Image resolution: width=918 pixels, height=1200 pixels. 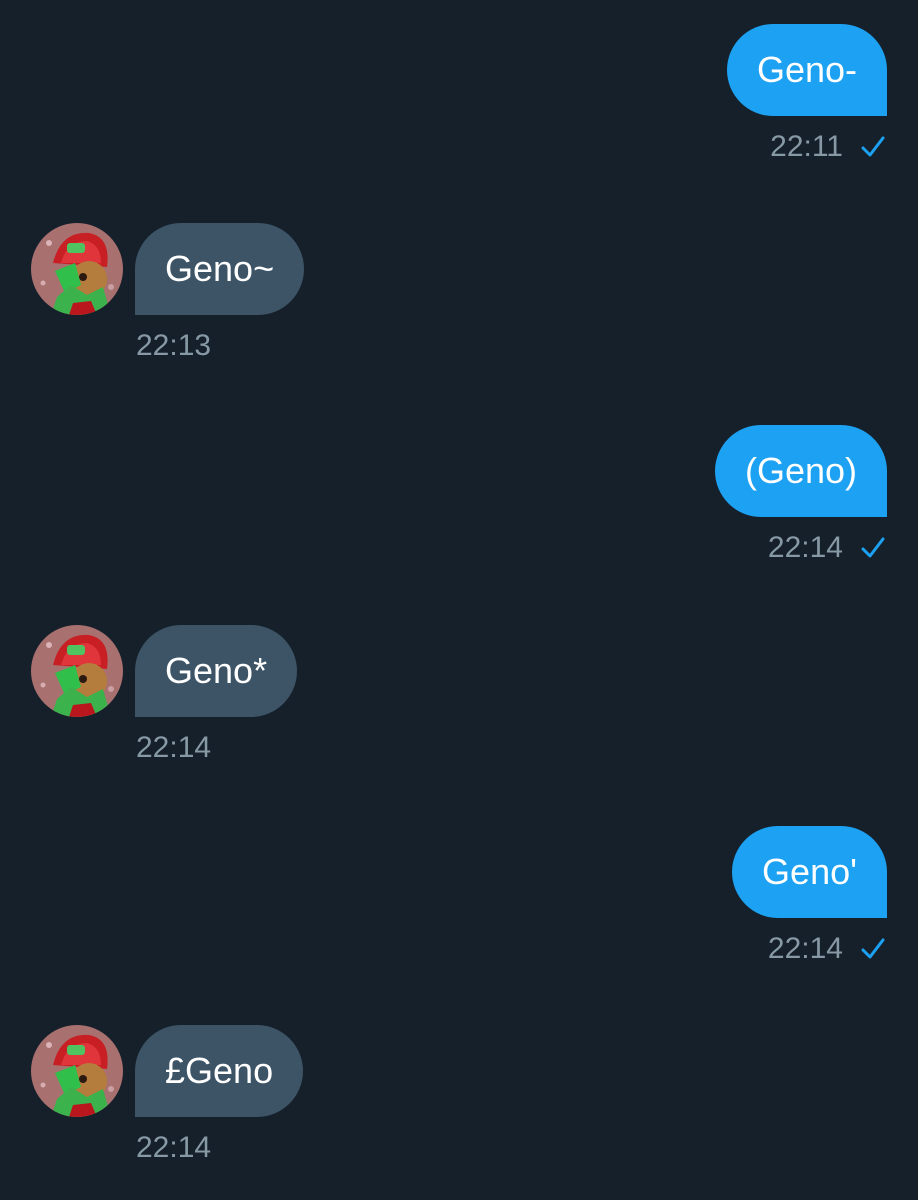 I want to click on message-bubble: Geno~, so click(x=220, y=269).